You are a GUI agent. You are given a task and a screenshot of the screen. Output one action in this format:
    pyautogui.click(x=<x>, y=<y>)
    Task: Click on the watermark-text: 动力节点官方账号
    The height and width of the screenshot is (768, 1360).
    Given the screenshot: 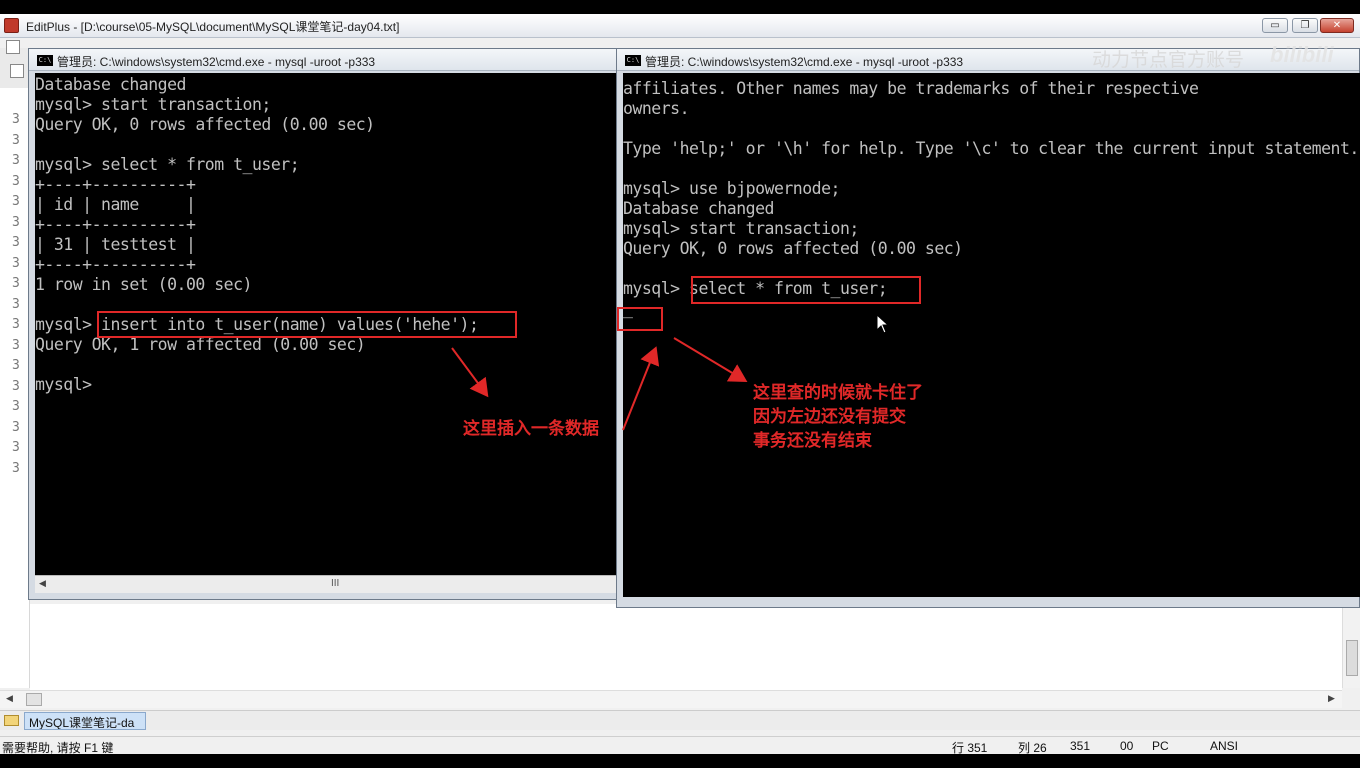 What is the action you would take?
    pyautogui.click(x=1168, y=60)
    